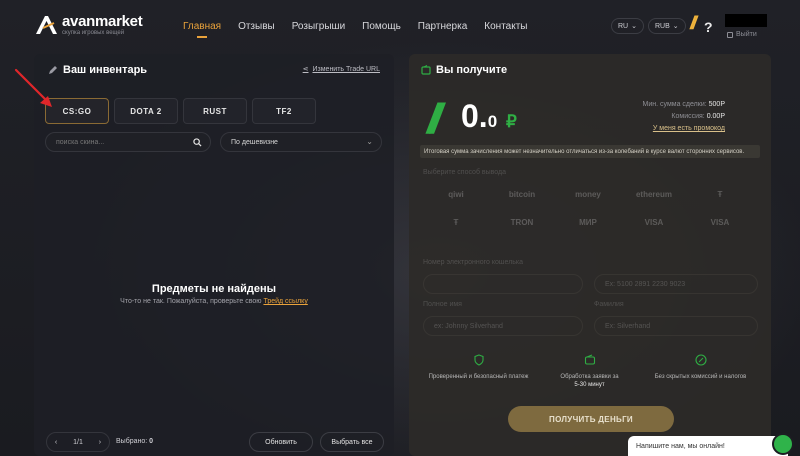 This screenshot has height=456, width=800. What do you see at coordinates (146, 111) in the screenshot?
I see `tab-dota2: DOTA 2` at bounding box center [146, 111].